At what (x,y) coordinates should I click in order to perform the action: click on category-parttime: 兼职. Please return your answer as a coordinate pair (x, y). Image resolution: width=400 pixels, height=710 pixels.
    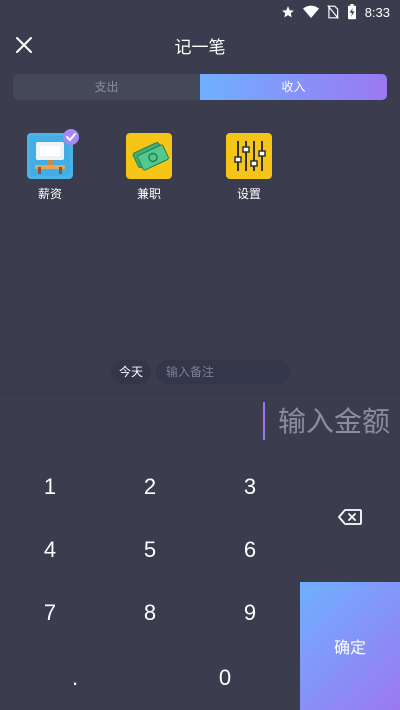
    Looking at the image, I should click on (149, 167).